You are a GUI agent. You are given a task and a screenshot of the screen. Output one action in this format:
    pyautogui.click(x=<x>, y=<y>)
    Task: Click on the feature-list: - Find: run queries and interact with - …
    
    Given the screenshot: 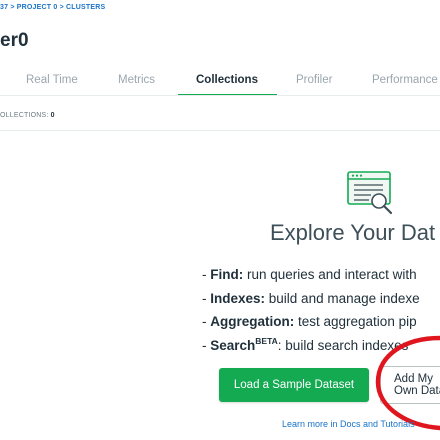 What is the action you would take?
    pyautogui.click(x=311, y=310)
    